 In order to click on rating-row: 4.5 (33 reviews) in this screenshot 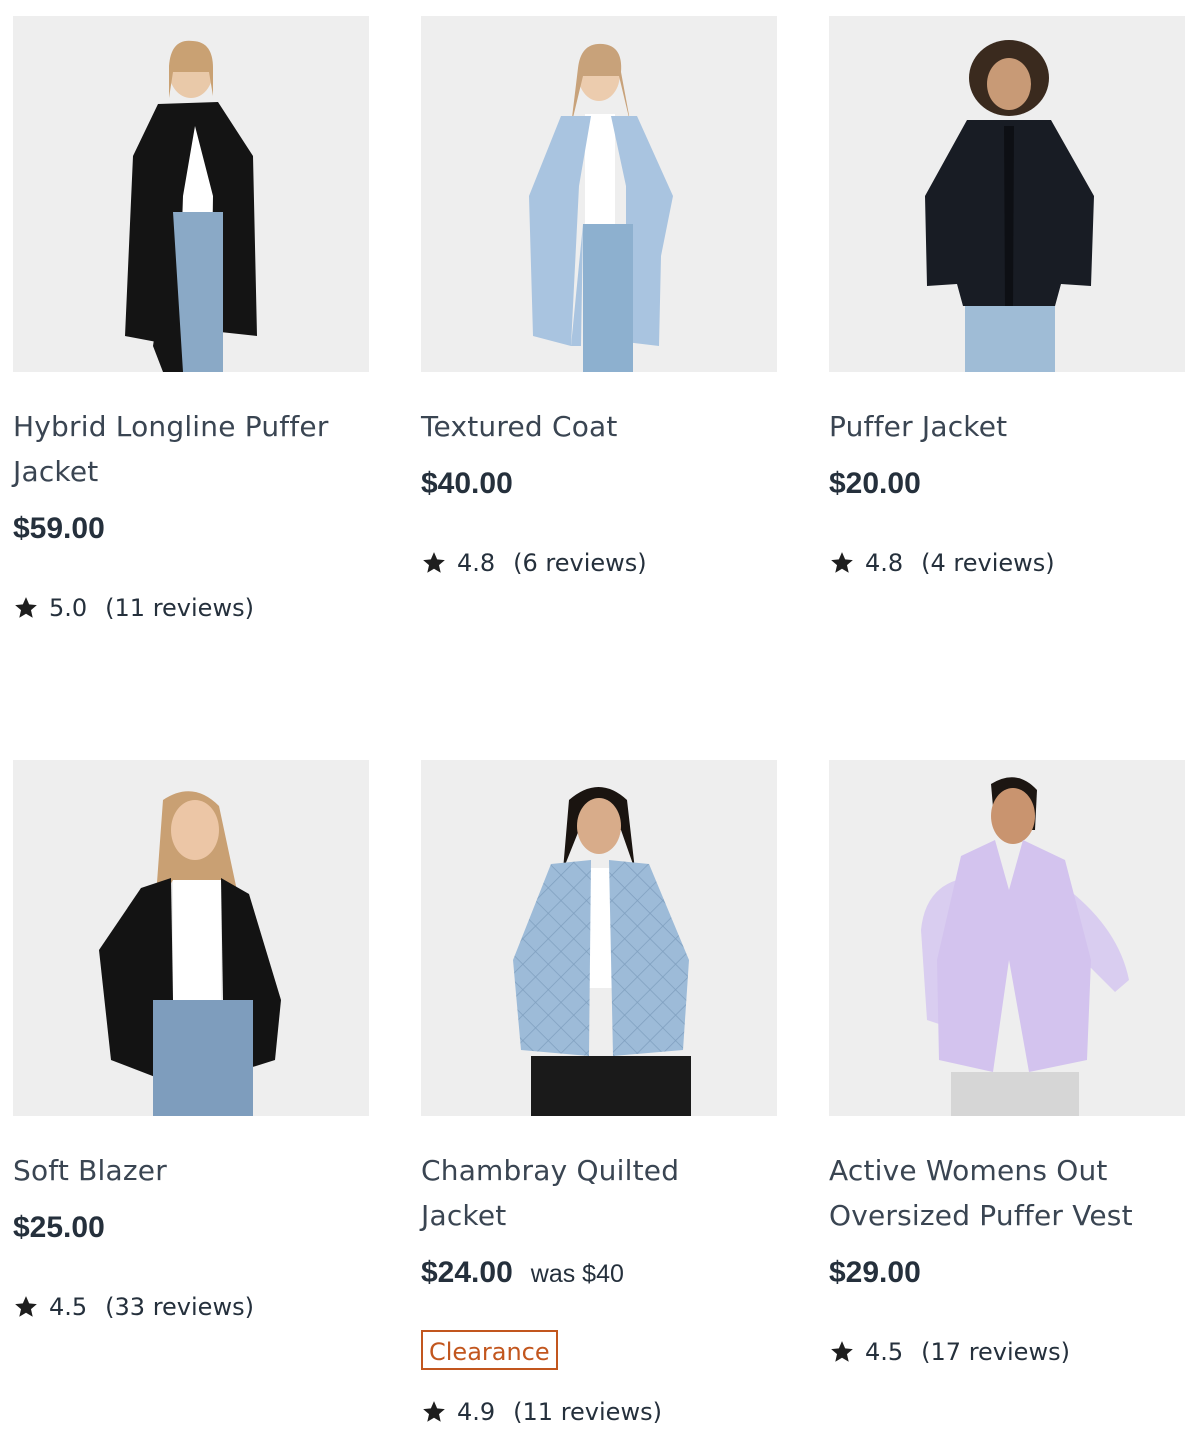, I will do `click(133, 1307)`.